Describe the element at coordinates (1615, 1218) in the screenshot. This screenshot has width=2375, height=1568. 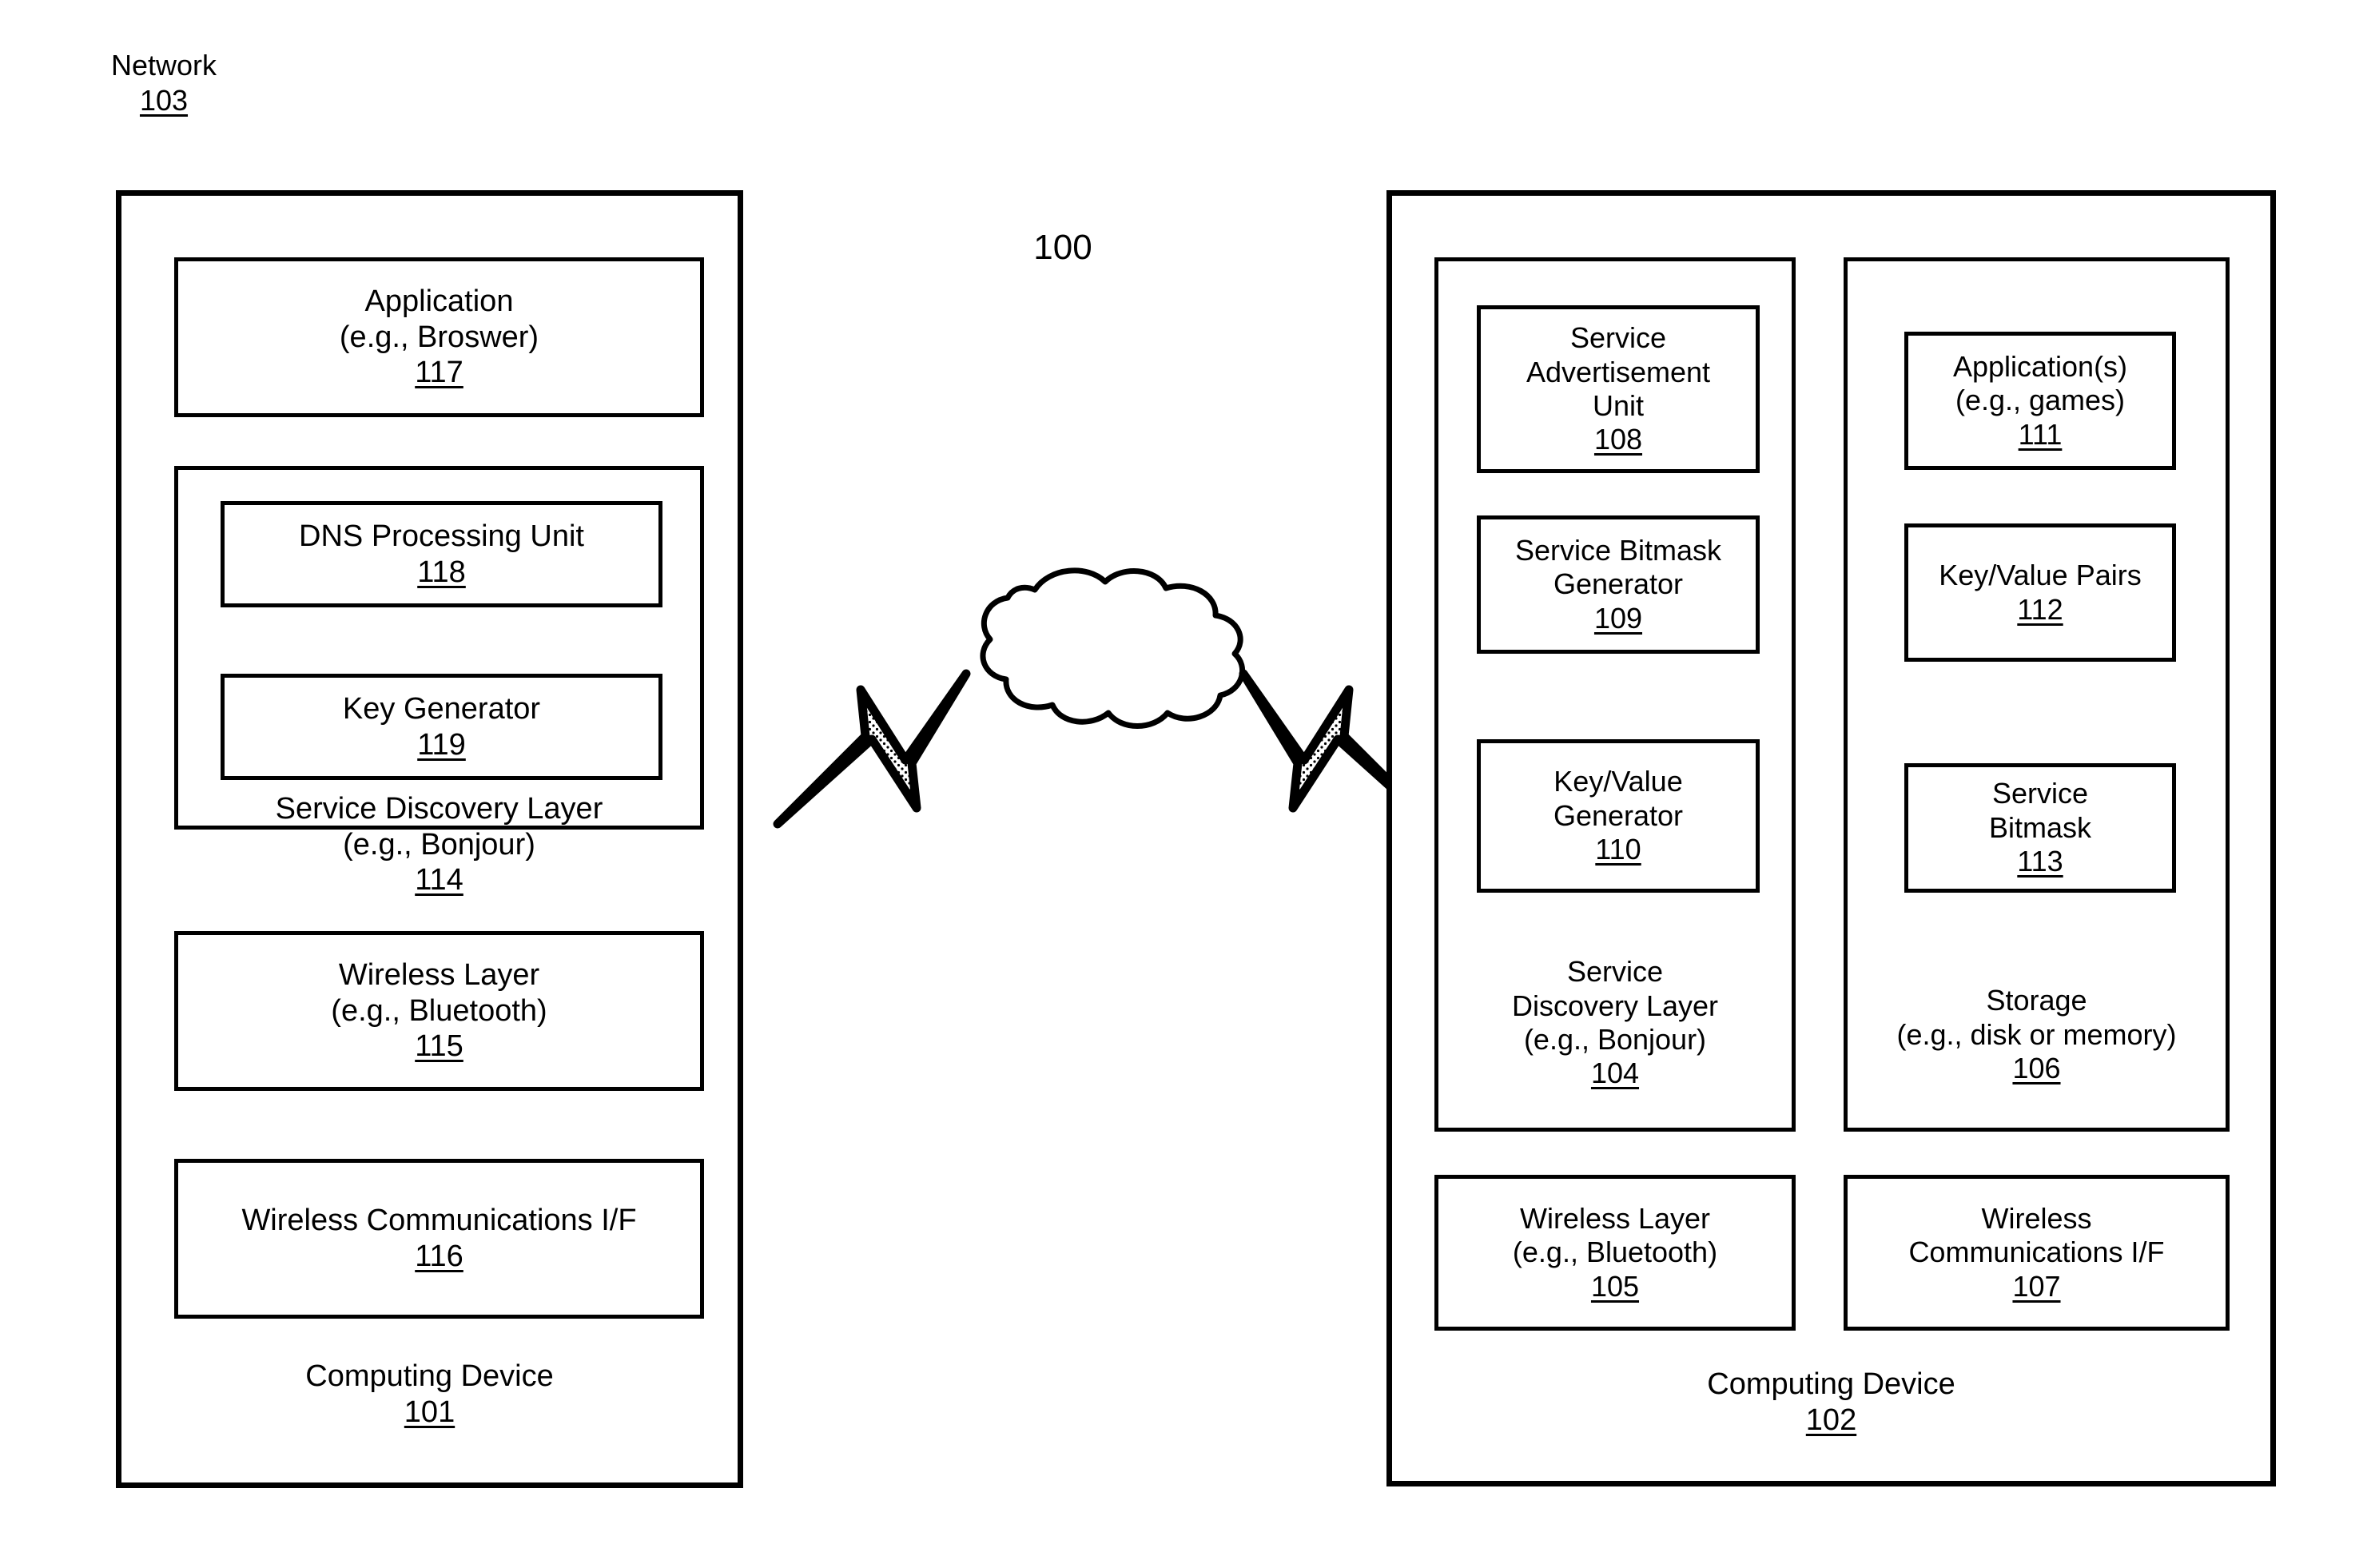
I see `wireless-layer-105-line1: Wireless Layer` at that location.